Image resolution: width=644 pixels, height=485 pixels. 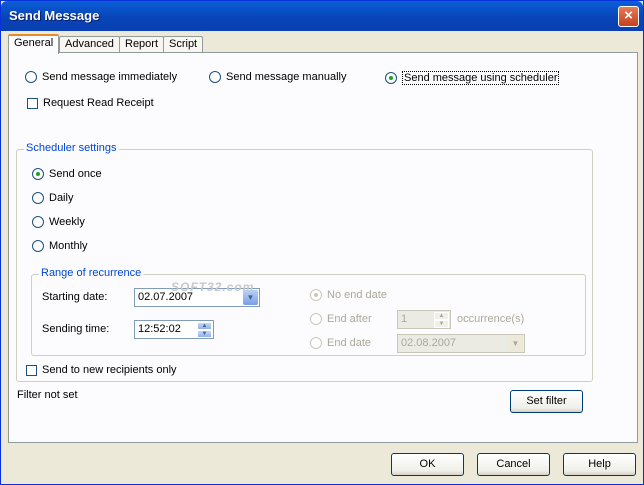 I want to click on radio-monthly: Monthly, so click(x=60, y=246).